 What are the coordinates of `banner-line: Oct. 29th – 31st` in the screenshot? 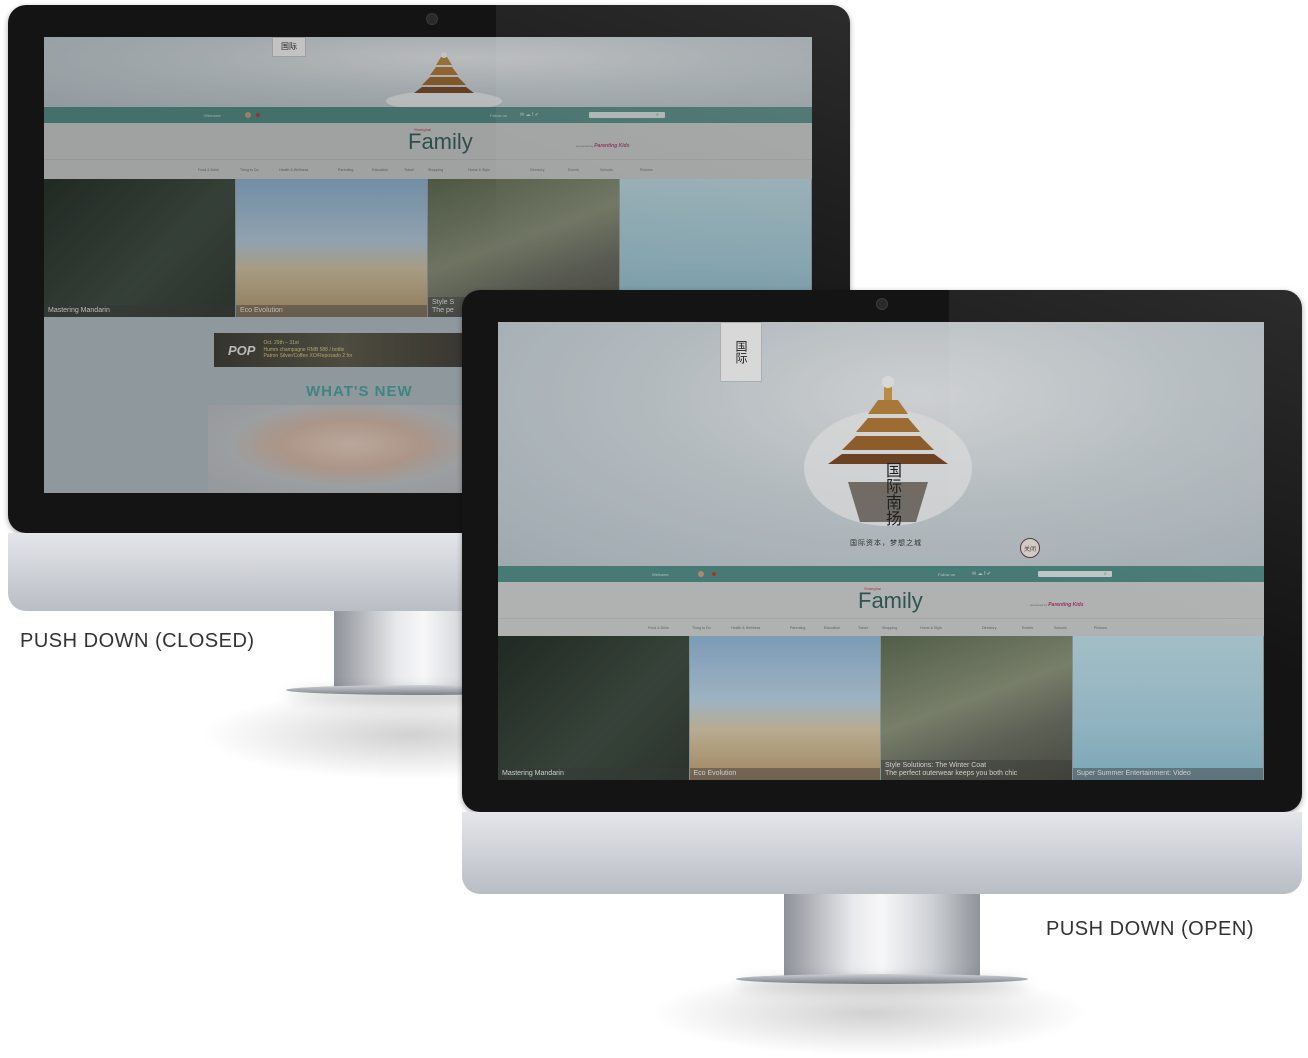 It's located at (281, 342).